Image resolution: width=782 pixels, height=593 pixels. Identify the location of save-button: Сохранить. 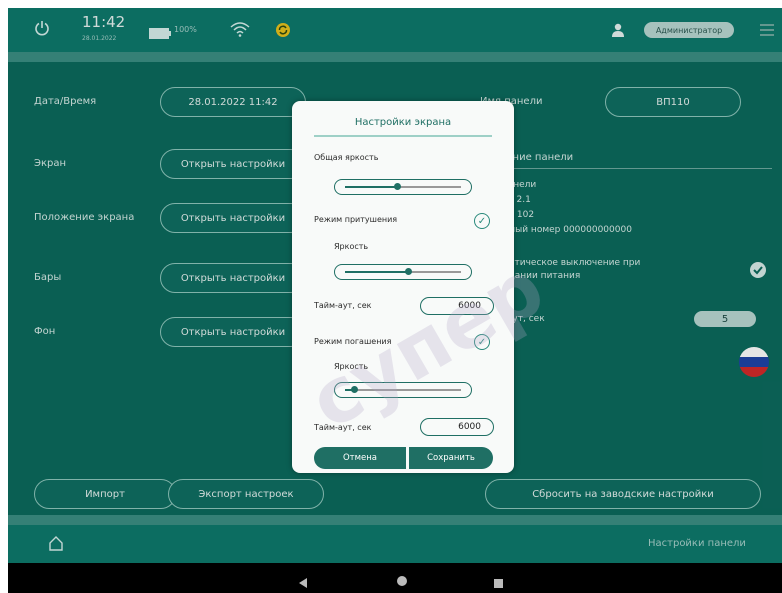
(451, 458).